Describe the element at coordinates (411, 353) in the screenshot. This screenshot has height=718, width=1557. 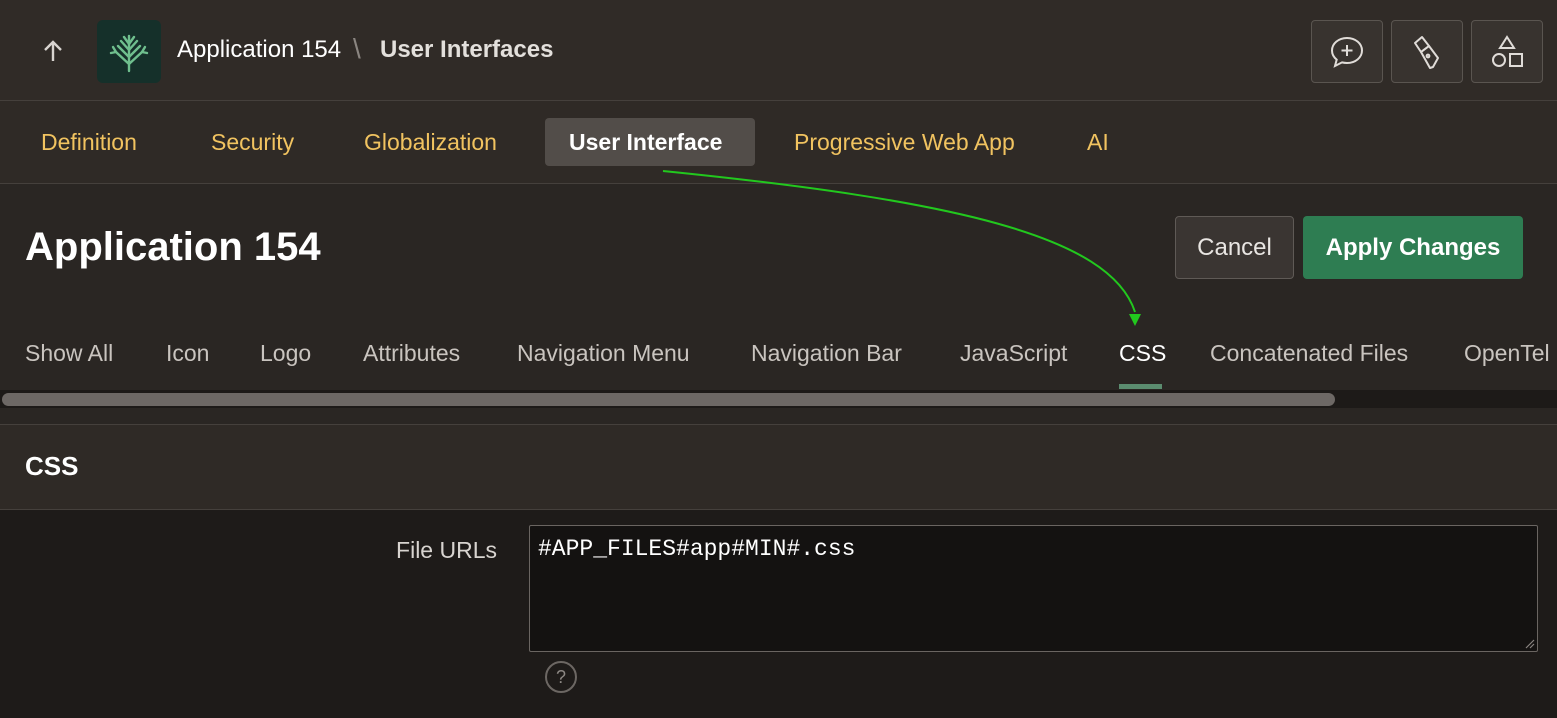
I see `subtab-attributes: Attributes` at that location.